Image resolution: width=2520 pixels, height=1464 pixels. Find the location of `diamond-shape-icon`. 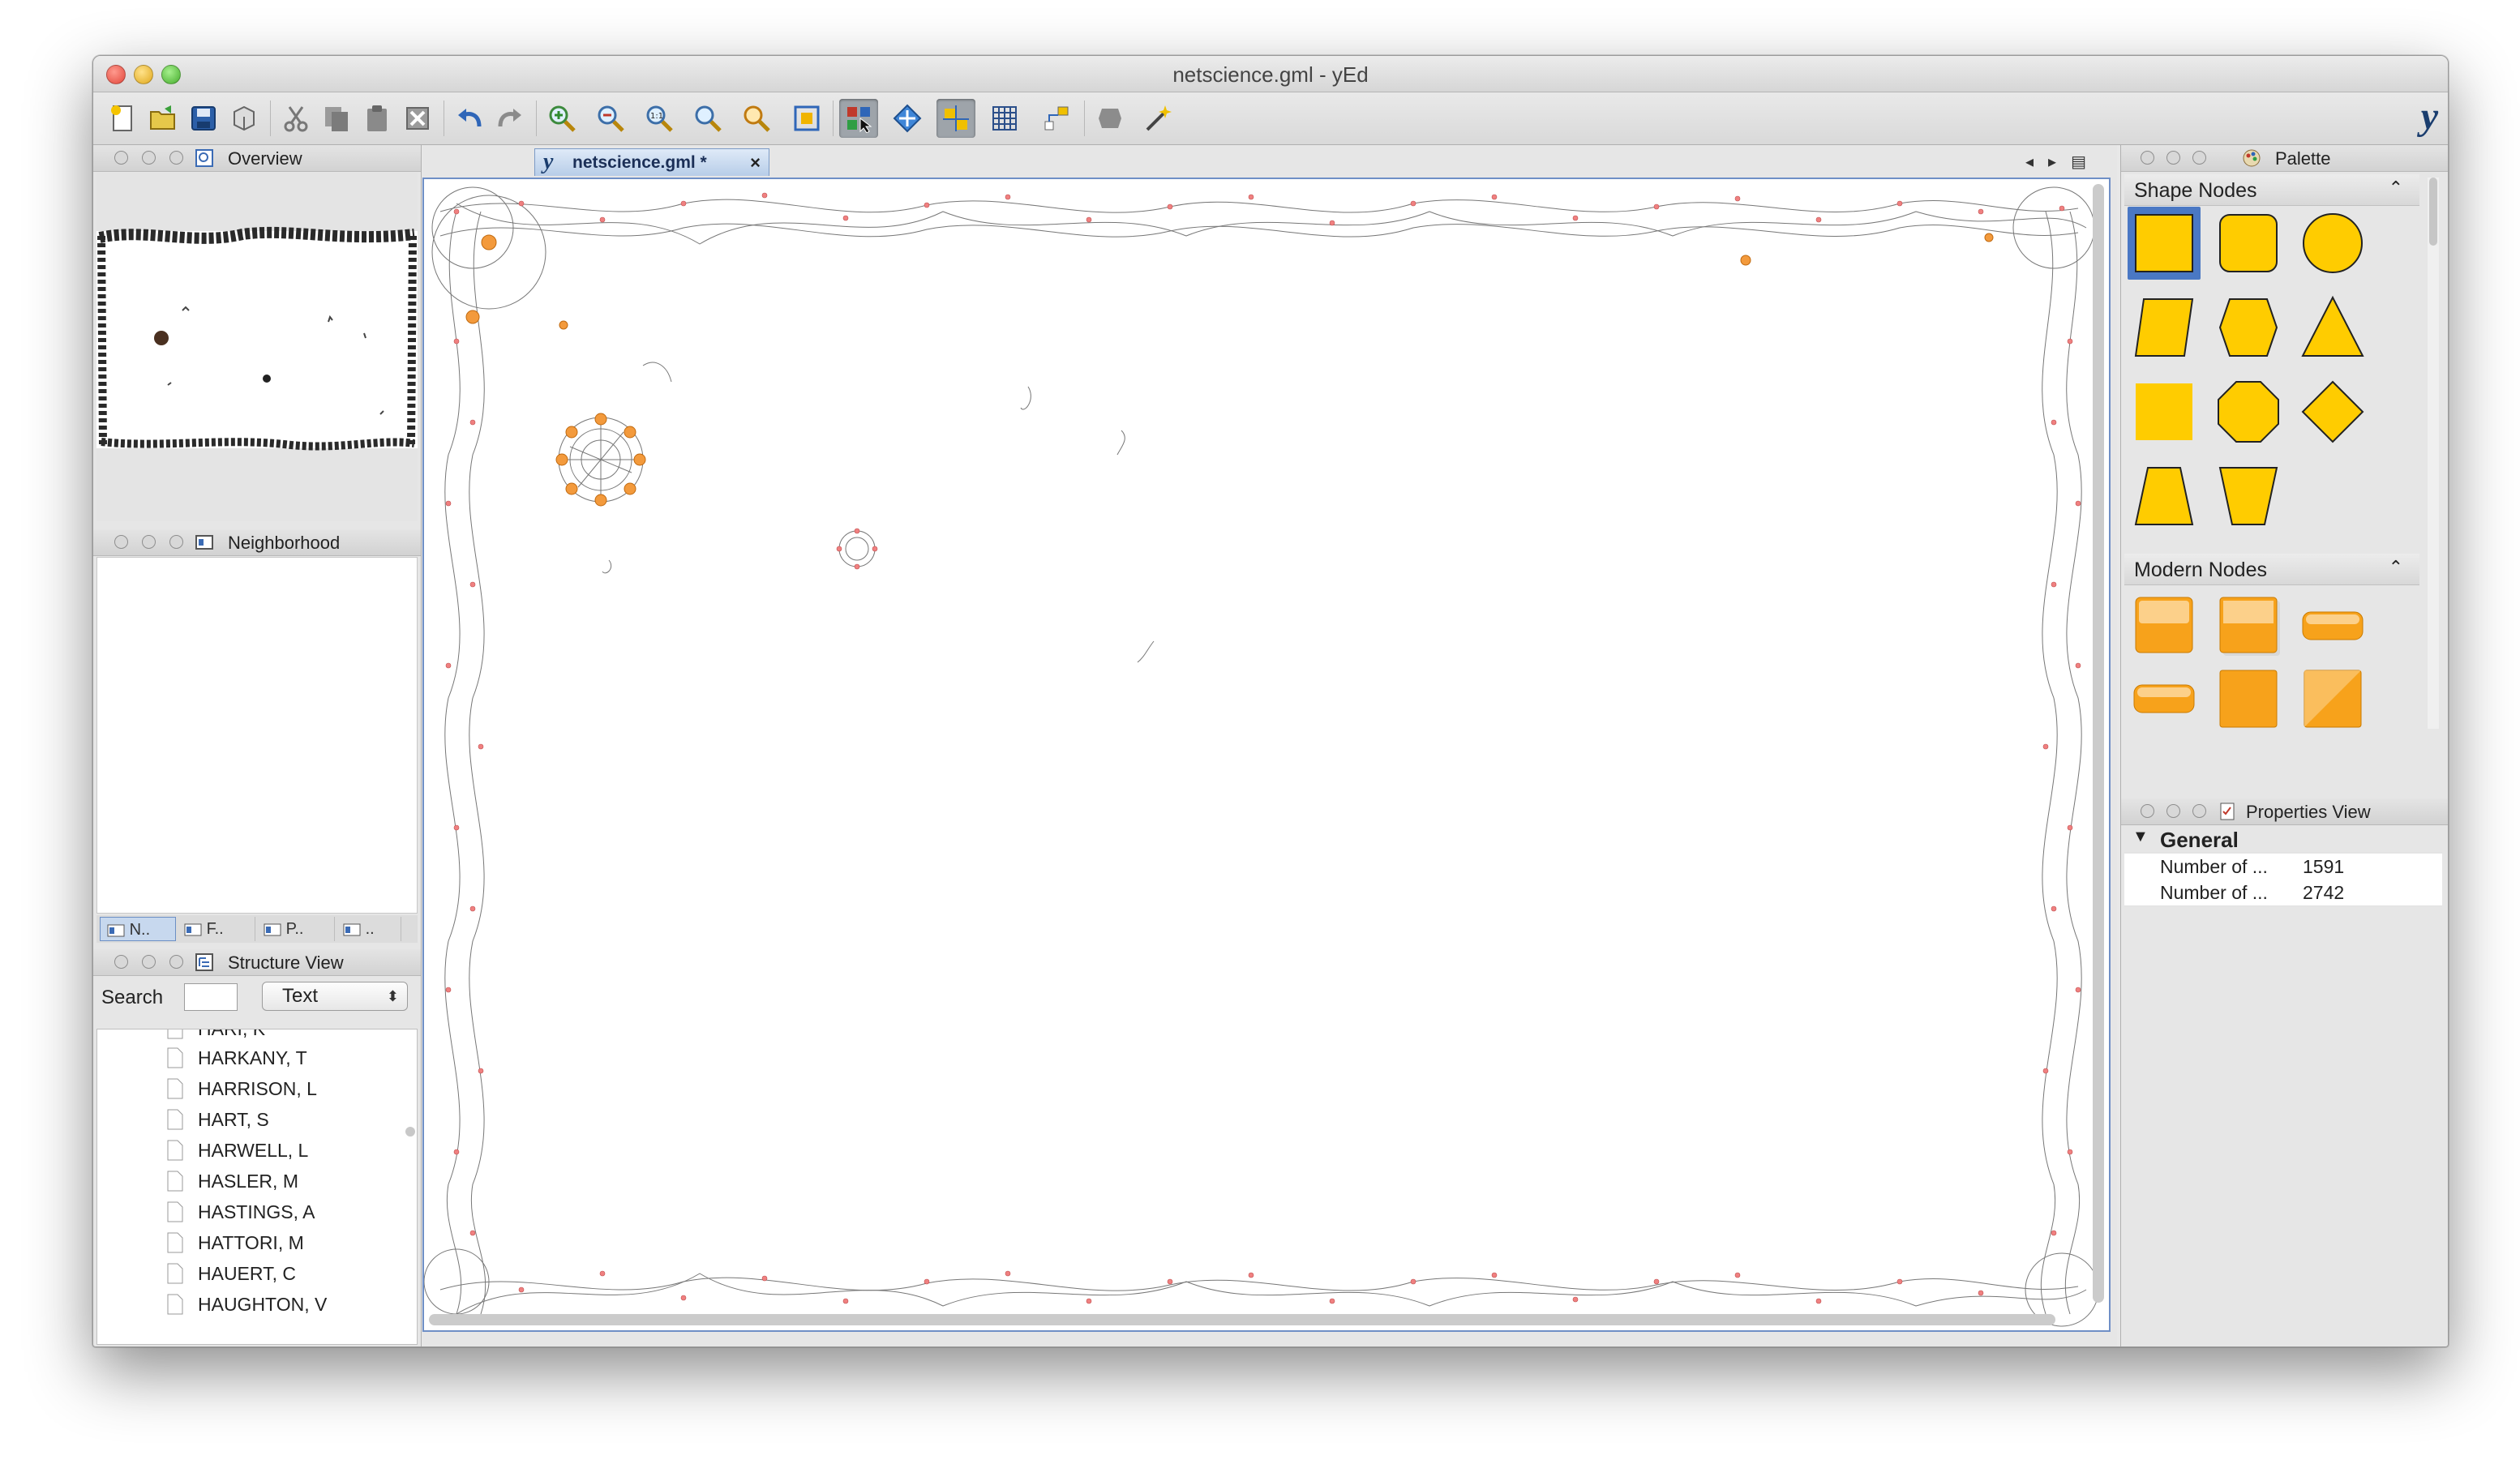

diamond-shape-icon is located at coordinates (2332, 411).